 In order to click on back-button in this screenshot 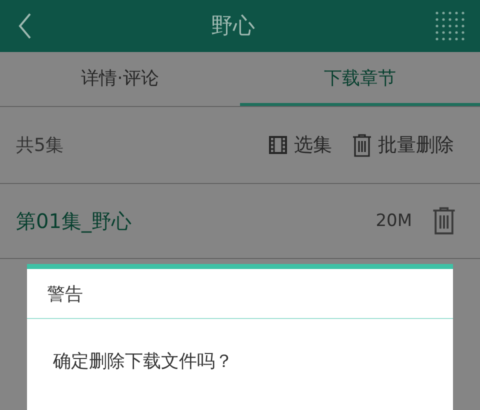, I will do `click(25, 26)`.